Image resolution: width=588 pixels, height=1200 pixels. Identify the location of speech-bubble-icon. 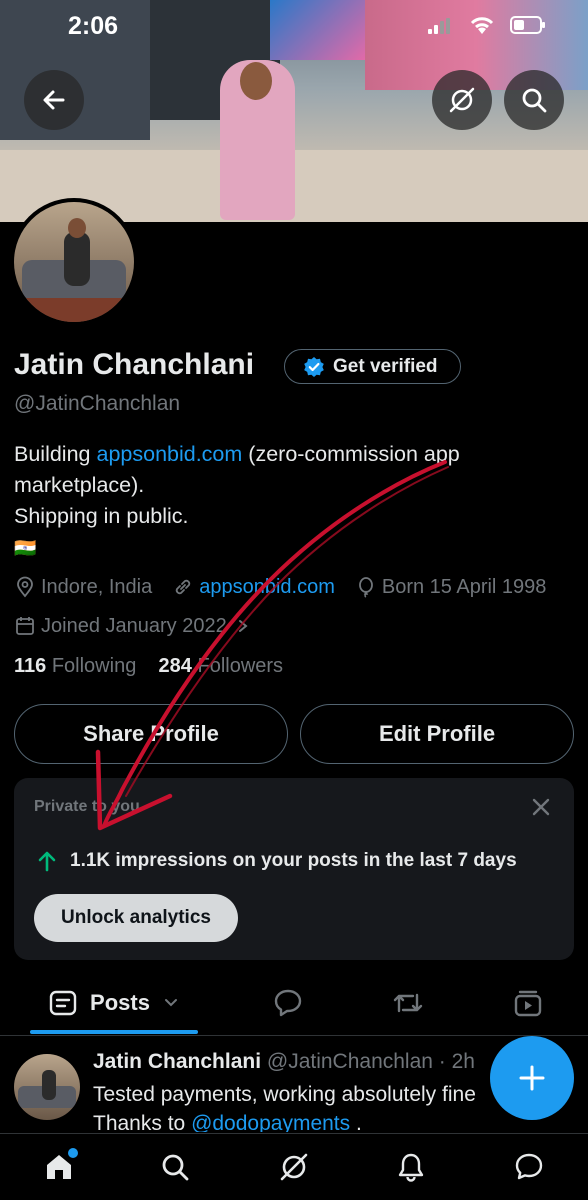
(288, 1003).